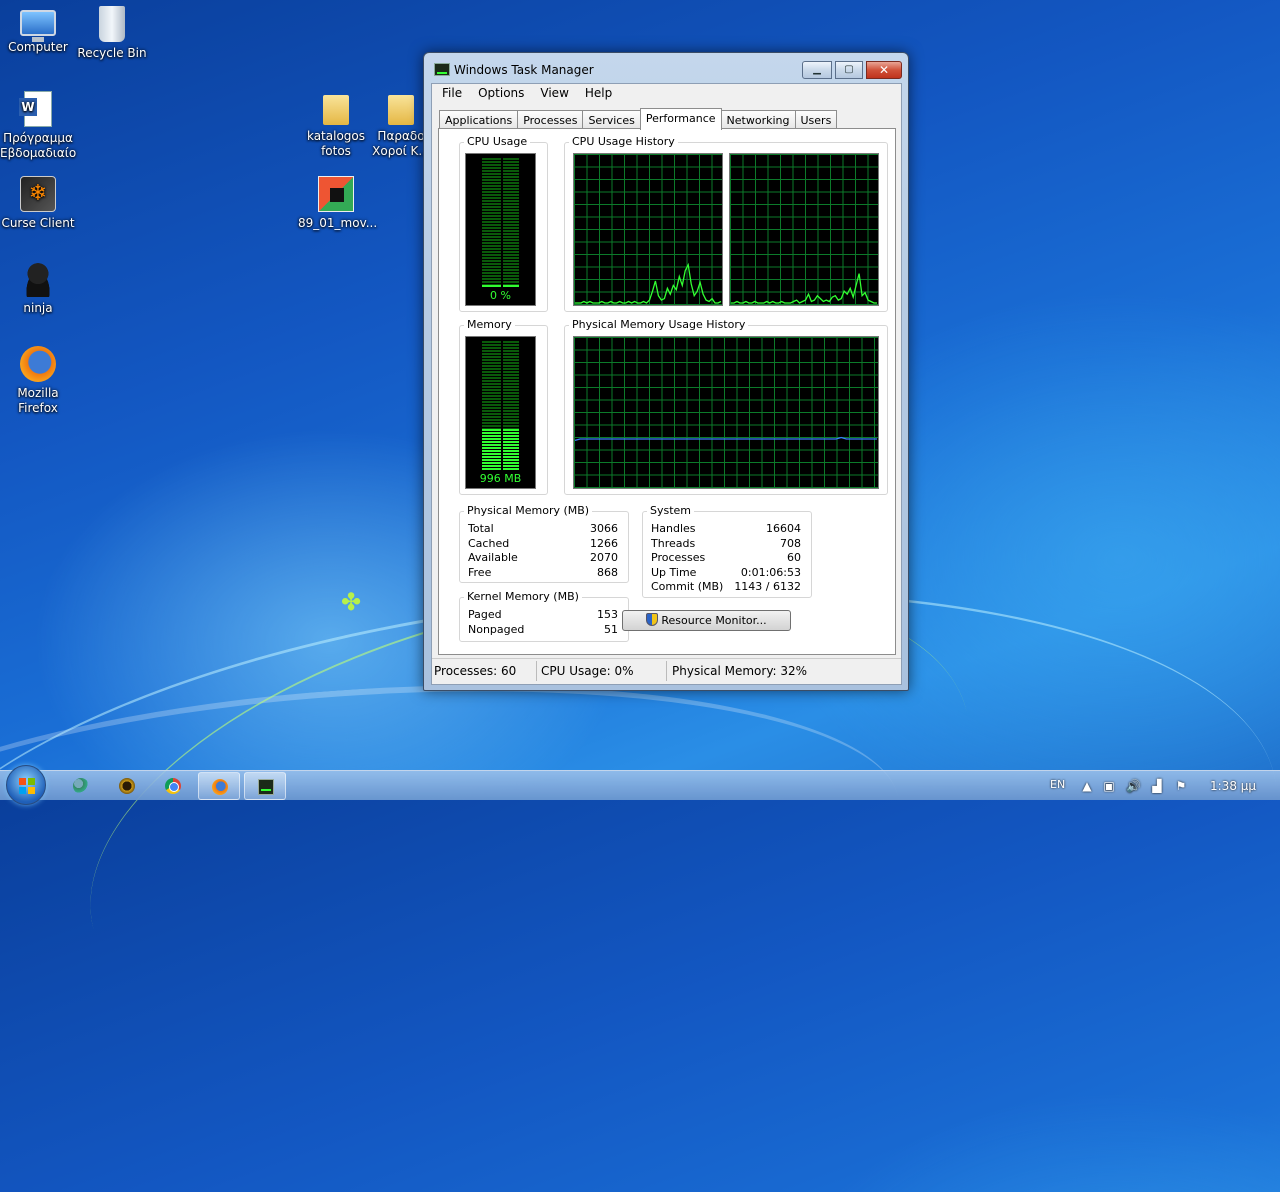 The width and height of the screenshot is (1280, 1192). I want to click on kernel-memory-group: Kernel Memory (MB) Paged 153 Nonpaged 51, so click(544, 616).